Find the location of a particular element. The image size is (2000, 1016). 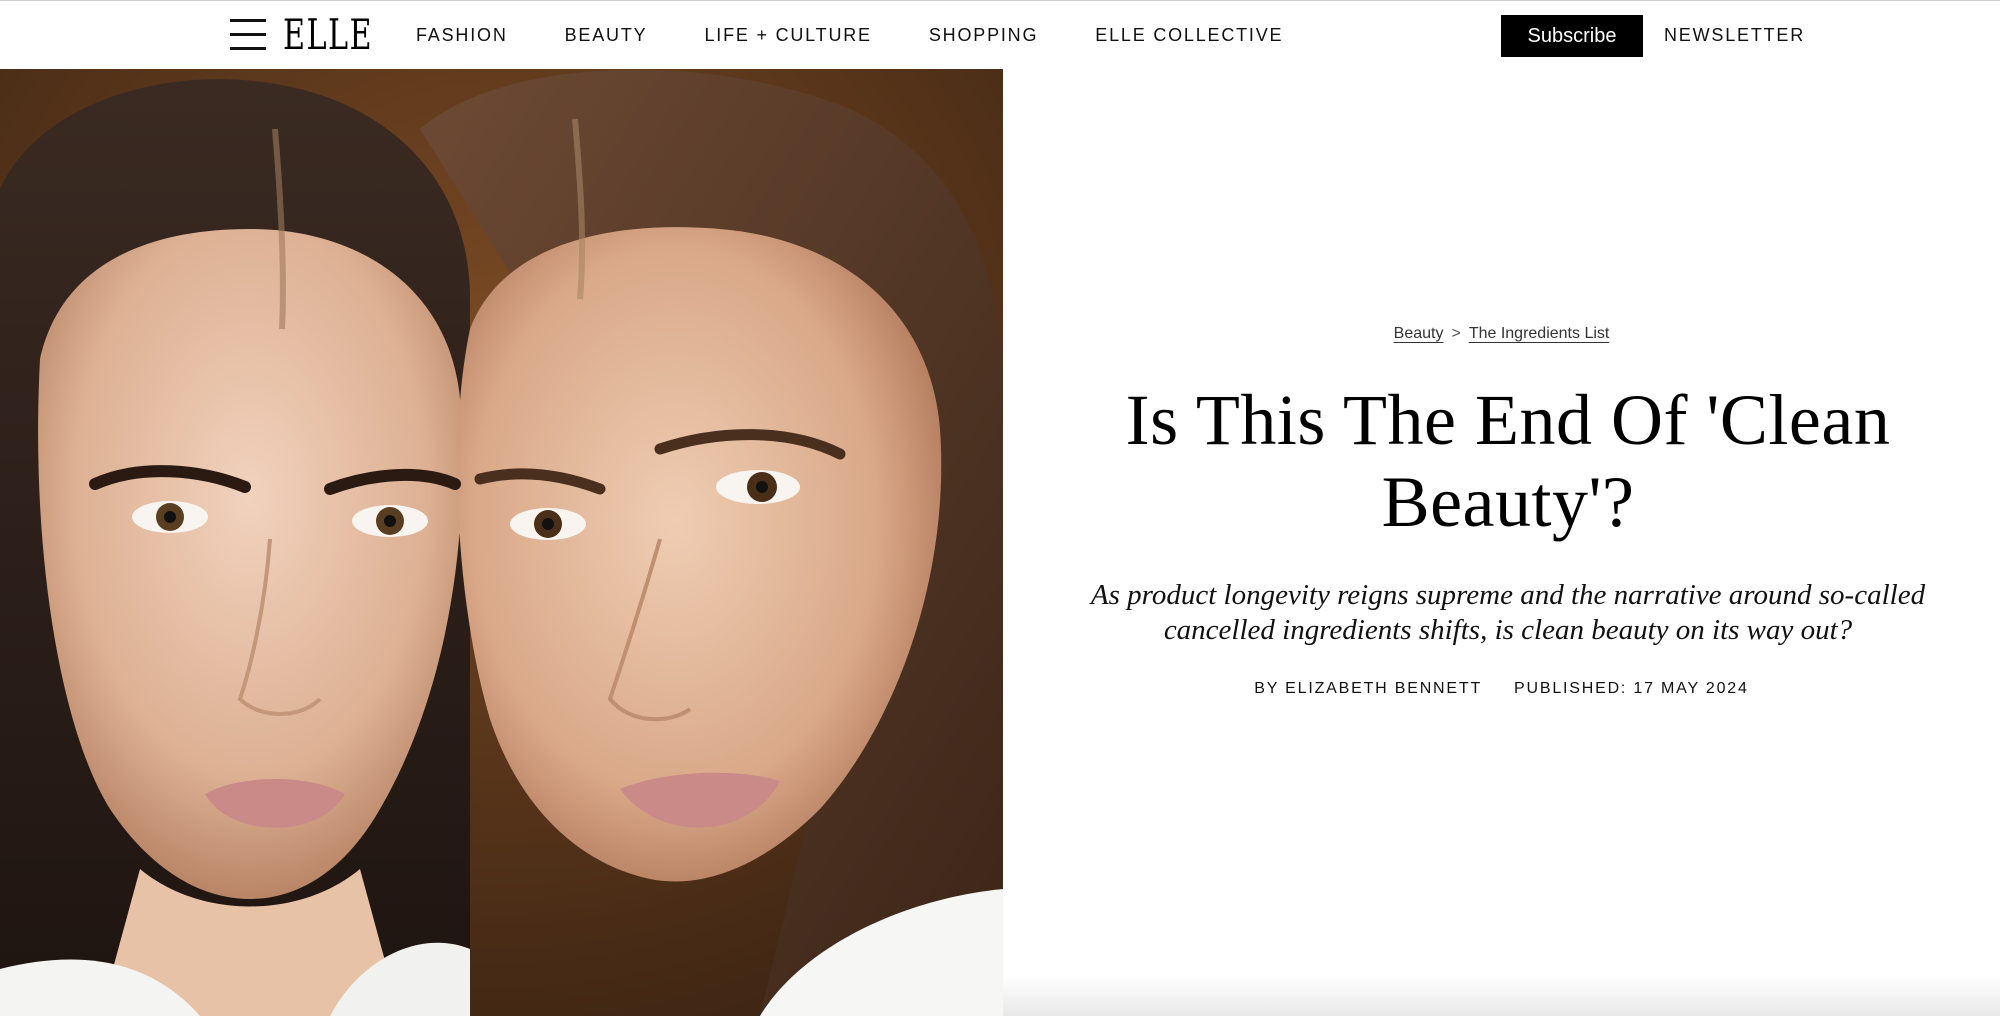

hamburger-menu-icon is located at coordinates (248, 35).